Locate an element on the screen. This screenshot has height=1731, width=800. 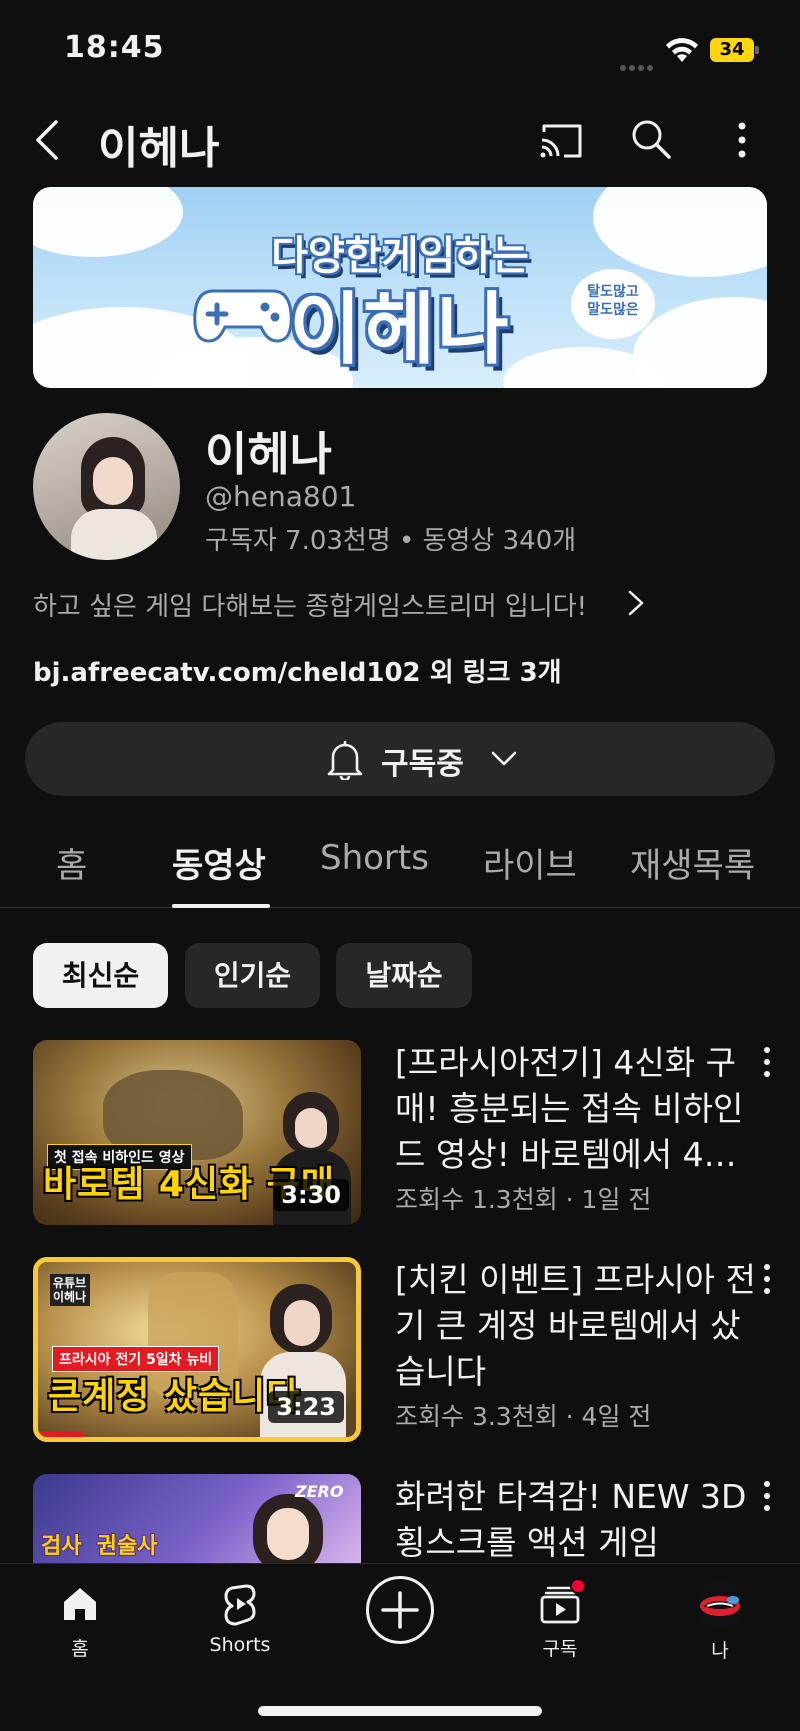
notification-dot is located at coordinates (578, 1586).